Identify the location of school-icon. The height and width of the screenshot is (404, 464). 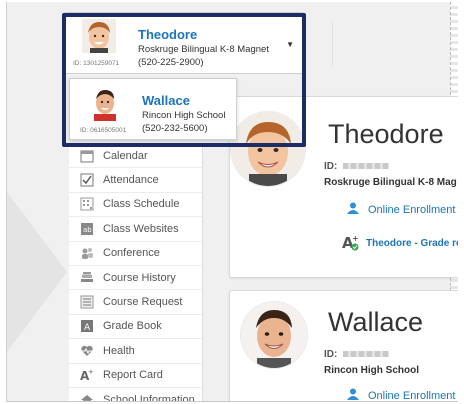
(87, 396).